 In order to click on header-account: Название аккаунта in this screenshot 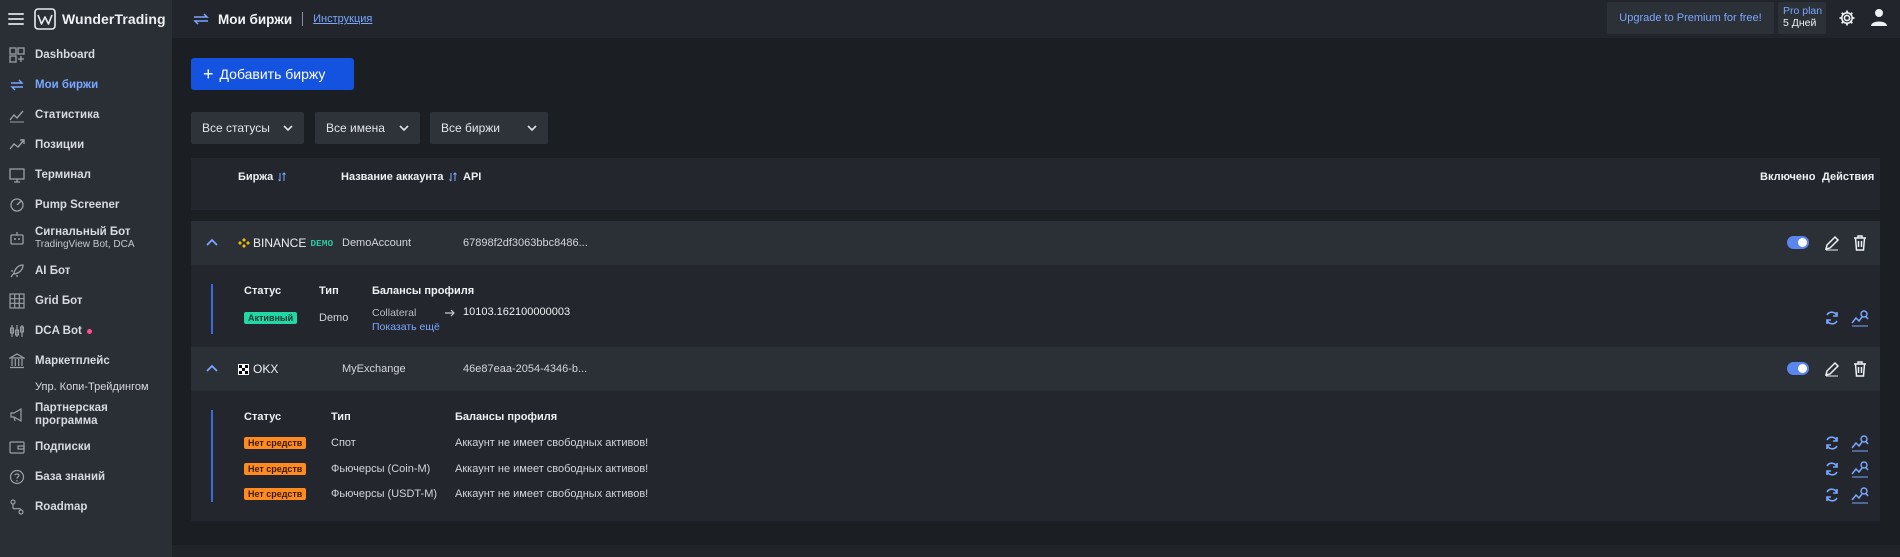, I will do `click(399, 177)`.